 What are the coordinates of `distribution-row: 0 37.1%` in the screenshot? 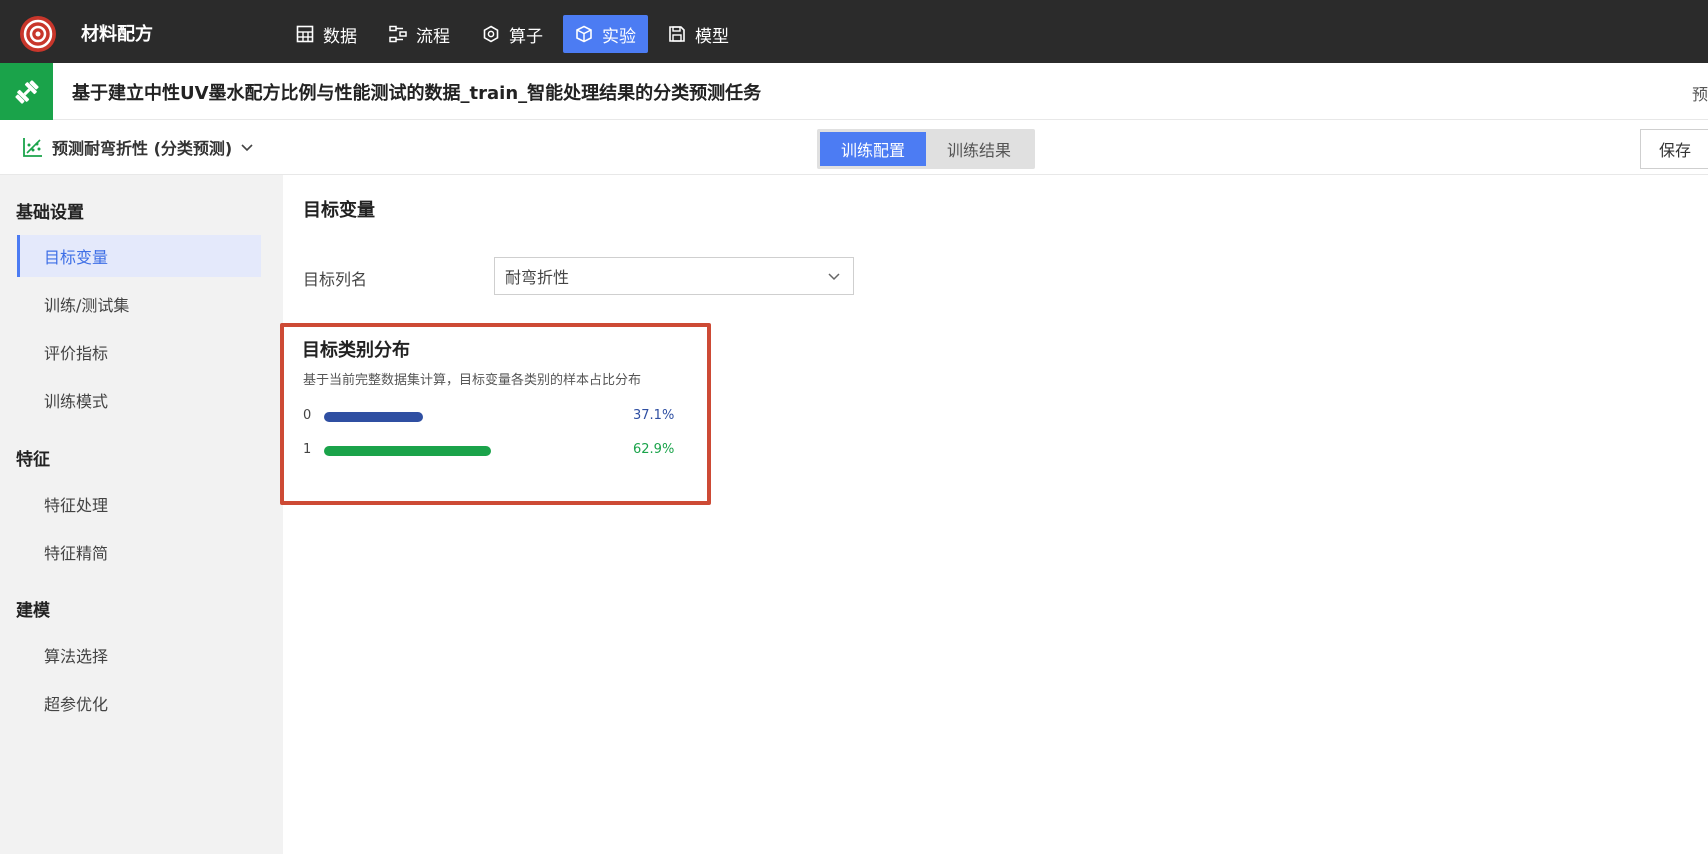 It's located at (493, 416).